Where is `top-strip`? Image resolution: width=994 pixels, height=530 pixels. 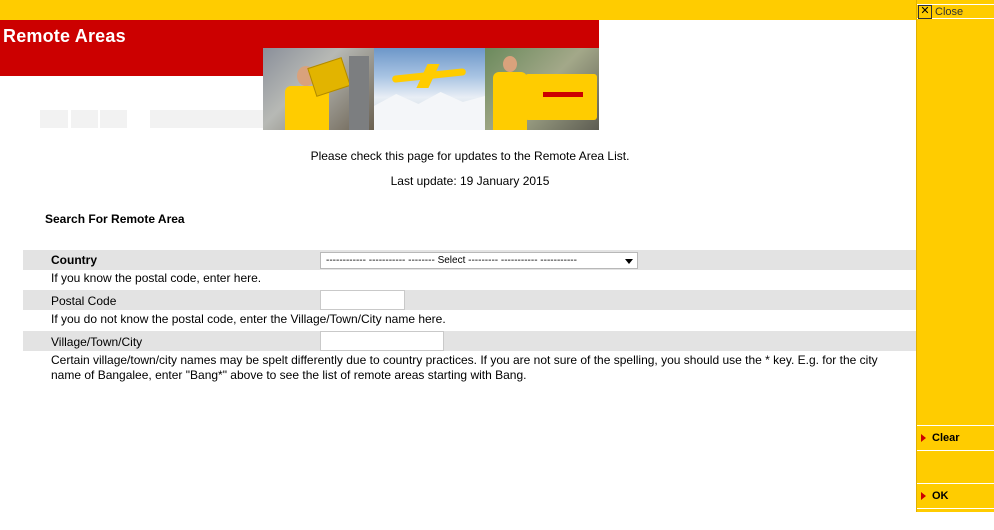
top-strip is located at coordinates (458, 10).